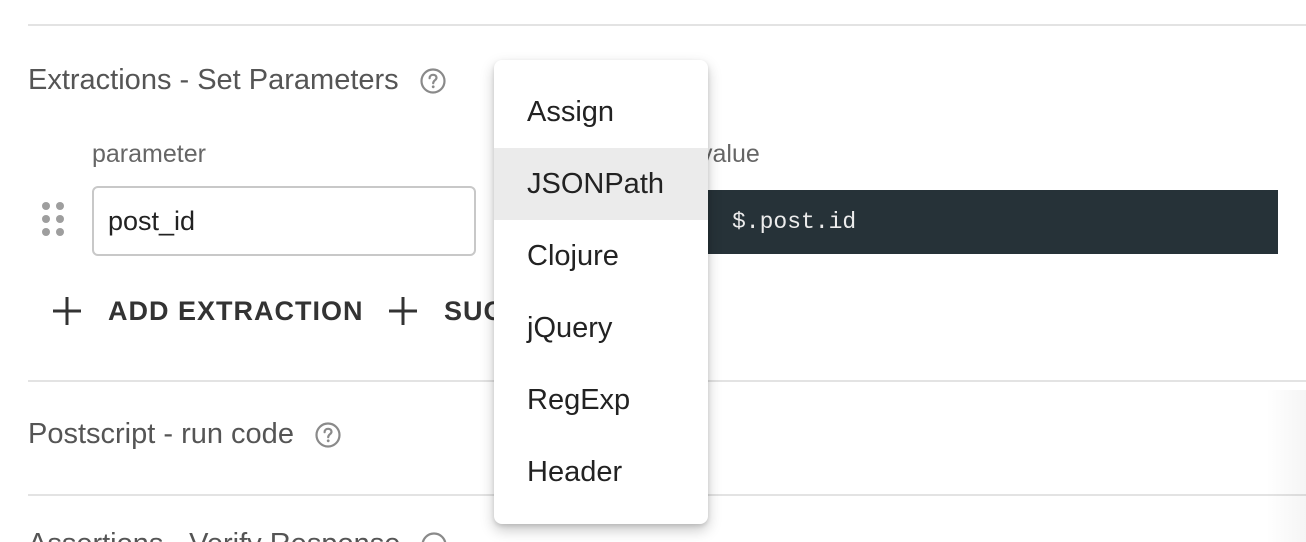 This screenshot has height=542, width=1306. Describe the element at coordinates (989, 222) in the screenshot. I see `value-code-editor: $.post.id` at that location.